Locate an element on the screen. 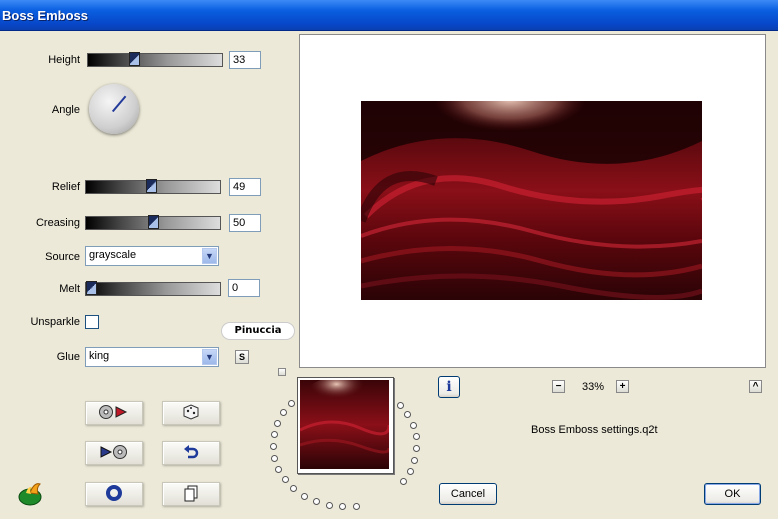  copy-button is located at coordinates (191, 494).